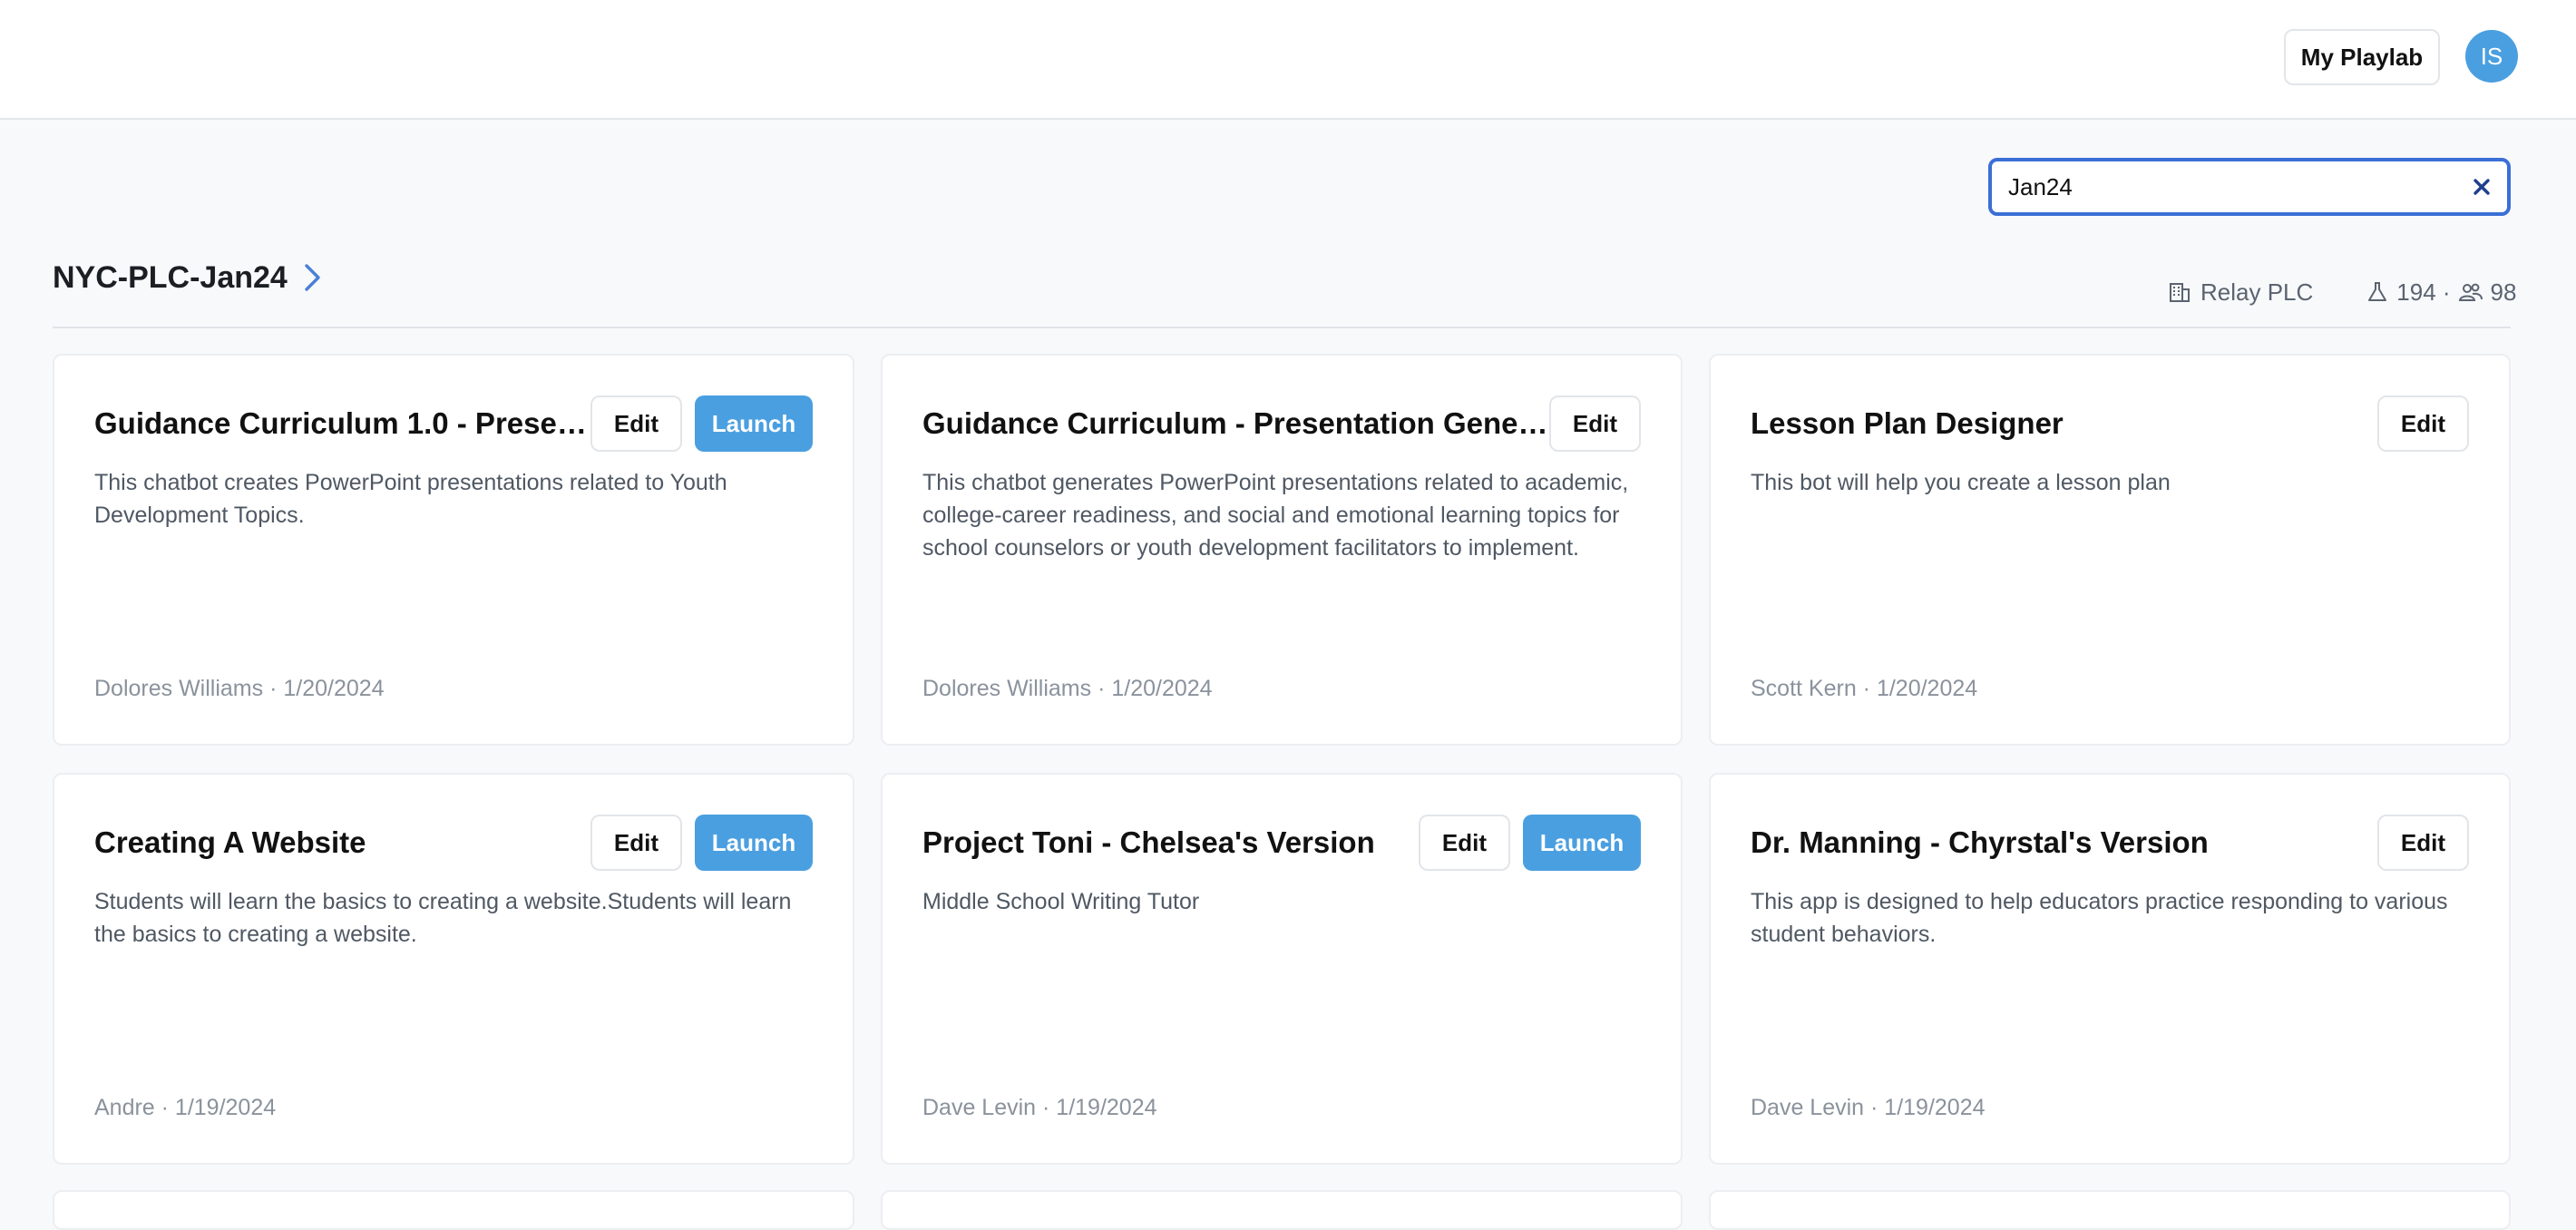 The image size is (2576, 1230). Describe the element at coordinates (2257, 292) in the screenshot. I see `org-name: Relay PLC` at that location.